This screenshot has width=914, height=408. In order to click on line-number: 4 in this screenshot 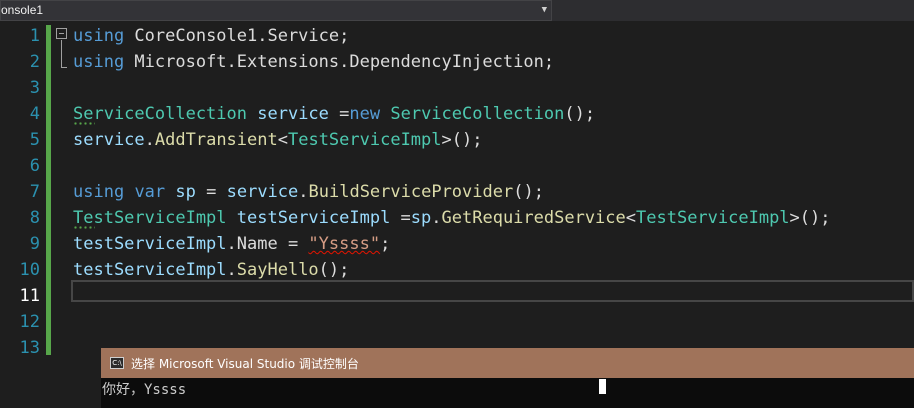, I will do `click(34, 114)`.